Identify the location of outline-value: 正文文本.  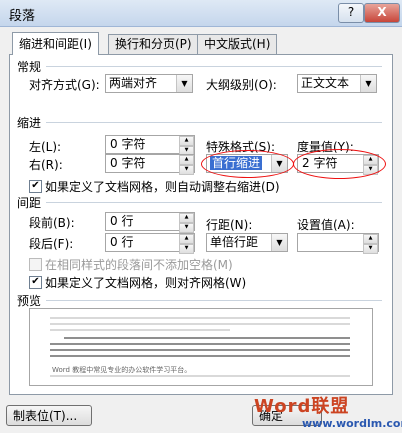
(325, 83).